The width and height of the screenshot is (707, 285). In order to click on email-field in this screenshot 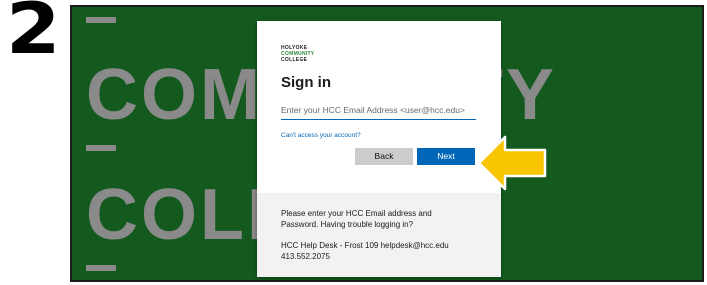, I will do `click(378, 110)`.